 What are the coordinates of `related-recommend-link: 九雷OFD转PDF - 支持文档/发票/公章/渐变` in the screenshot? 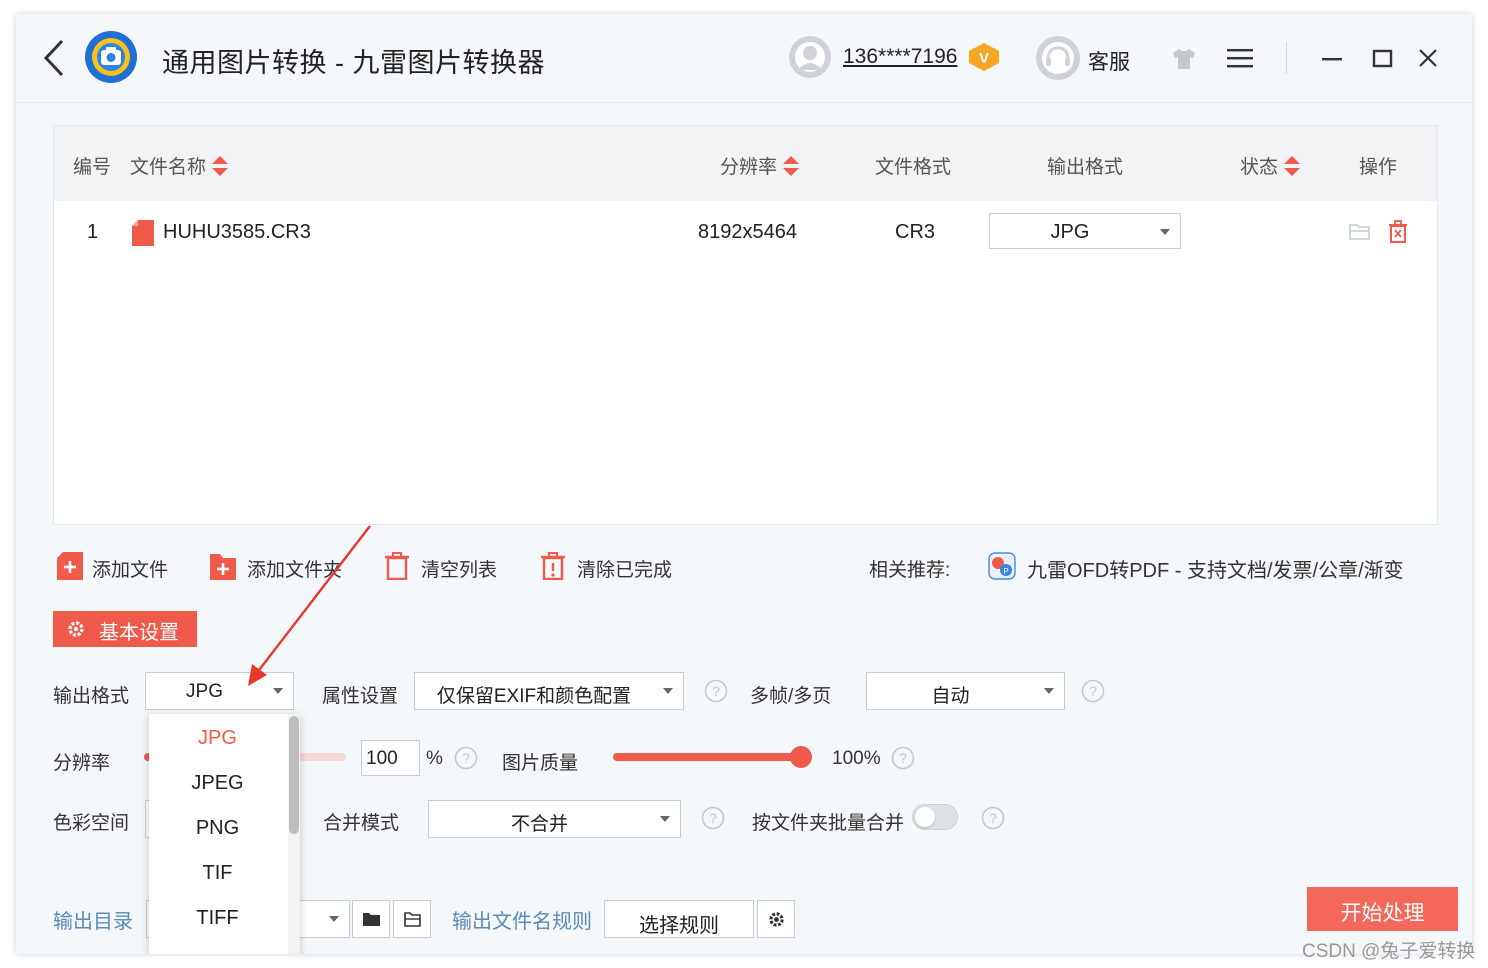 It's located at (1215, 568).